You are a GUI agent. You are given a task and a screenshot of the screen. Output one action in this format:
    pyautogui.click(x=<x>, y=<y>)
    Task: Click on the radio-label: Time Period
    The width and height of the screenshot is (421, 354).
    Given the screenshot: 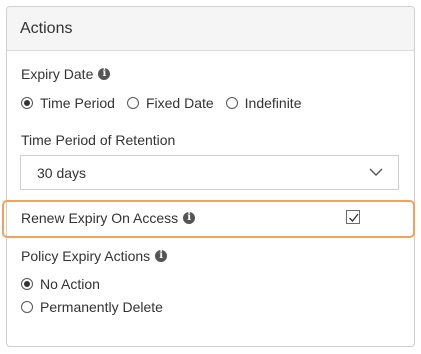 What is the action you would take?
    pyautogui.click(x=77, y=103)
    